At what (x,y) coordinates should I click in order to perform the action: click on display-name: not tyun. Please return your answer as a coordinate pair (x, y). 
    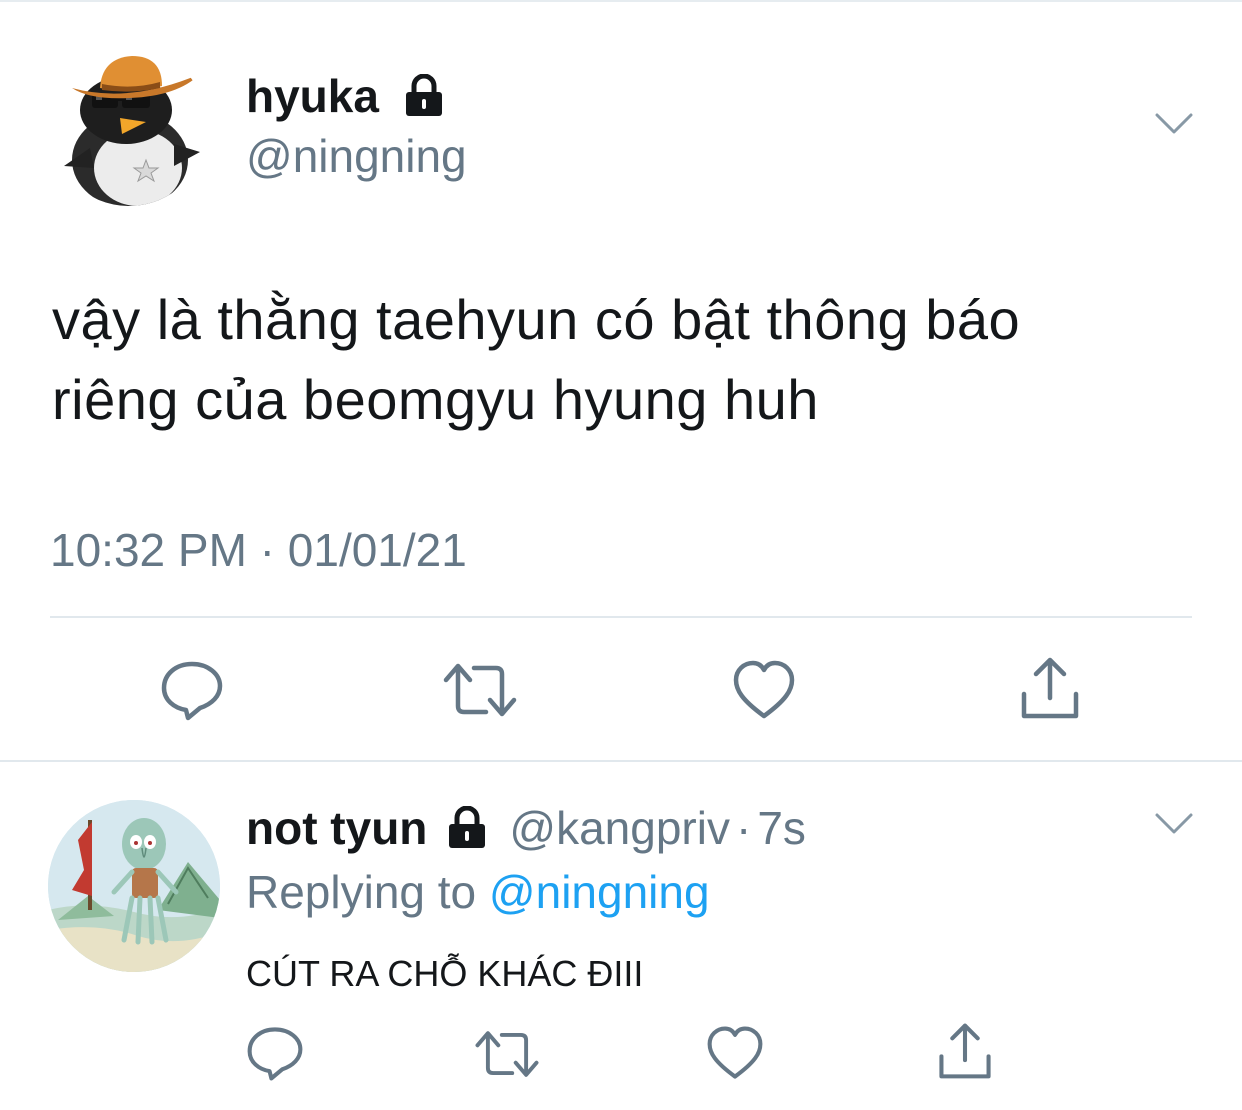
    Looking at the image, I should click on (336, 828).